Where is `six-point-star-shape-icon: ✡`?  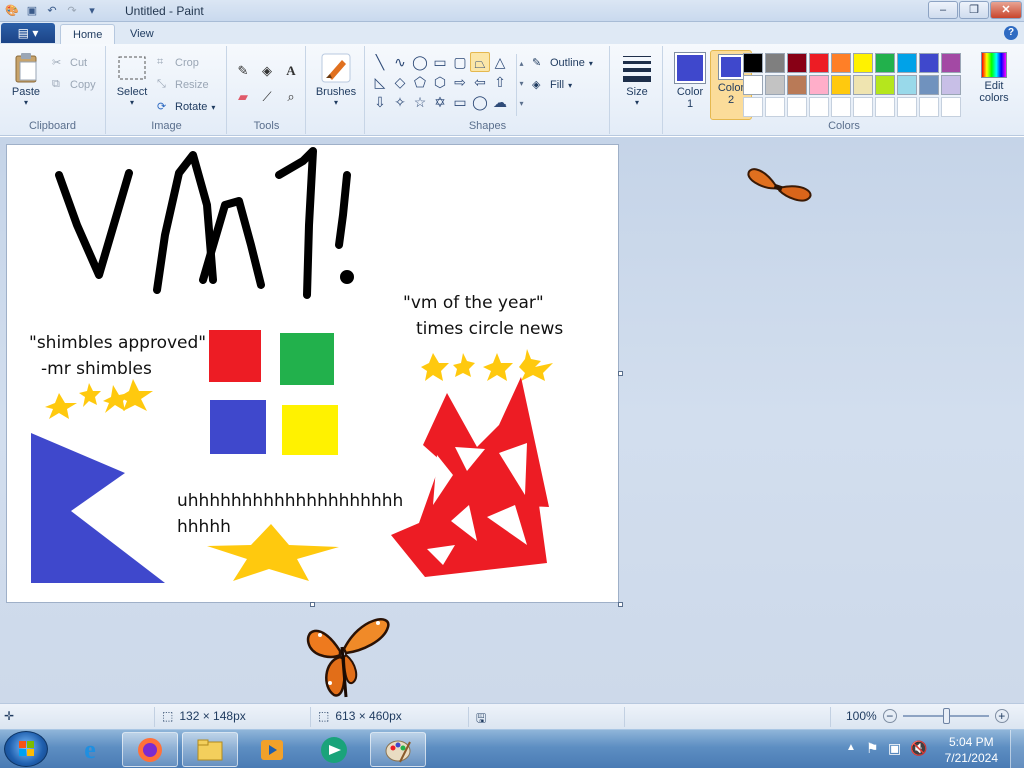
six-point-star-shape-icon: ✡ is located at coordinates (440, 102).